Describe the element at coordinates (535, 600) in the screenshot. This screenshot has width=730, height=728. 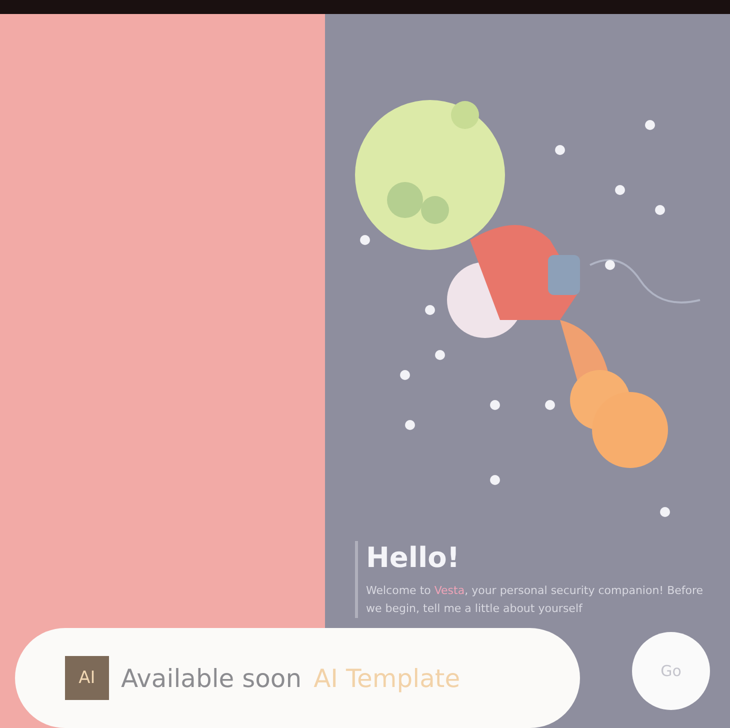
I see `welcome-message: Welcome to Vesta, your personal security companion! Before we begin, tell me a little about yourself` at that location.